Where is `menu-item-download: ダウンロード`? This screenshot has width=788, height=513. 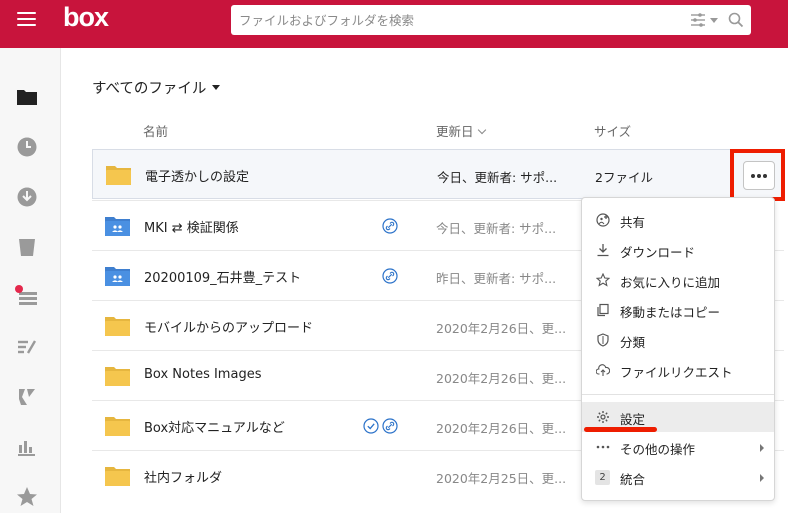
menu-item-download: ダウンロード is located at coordinates (678, 250).